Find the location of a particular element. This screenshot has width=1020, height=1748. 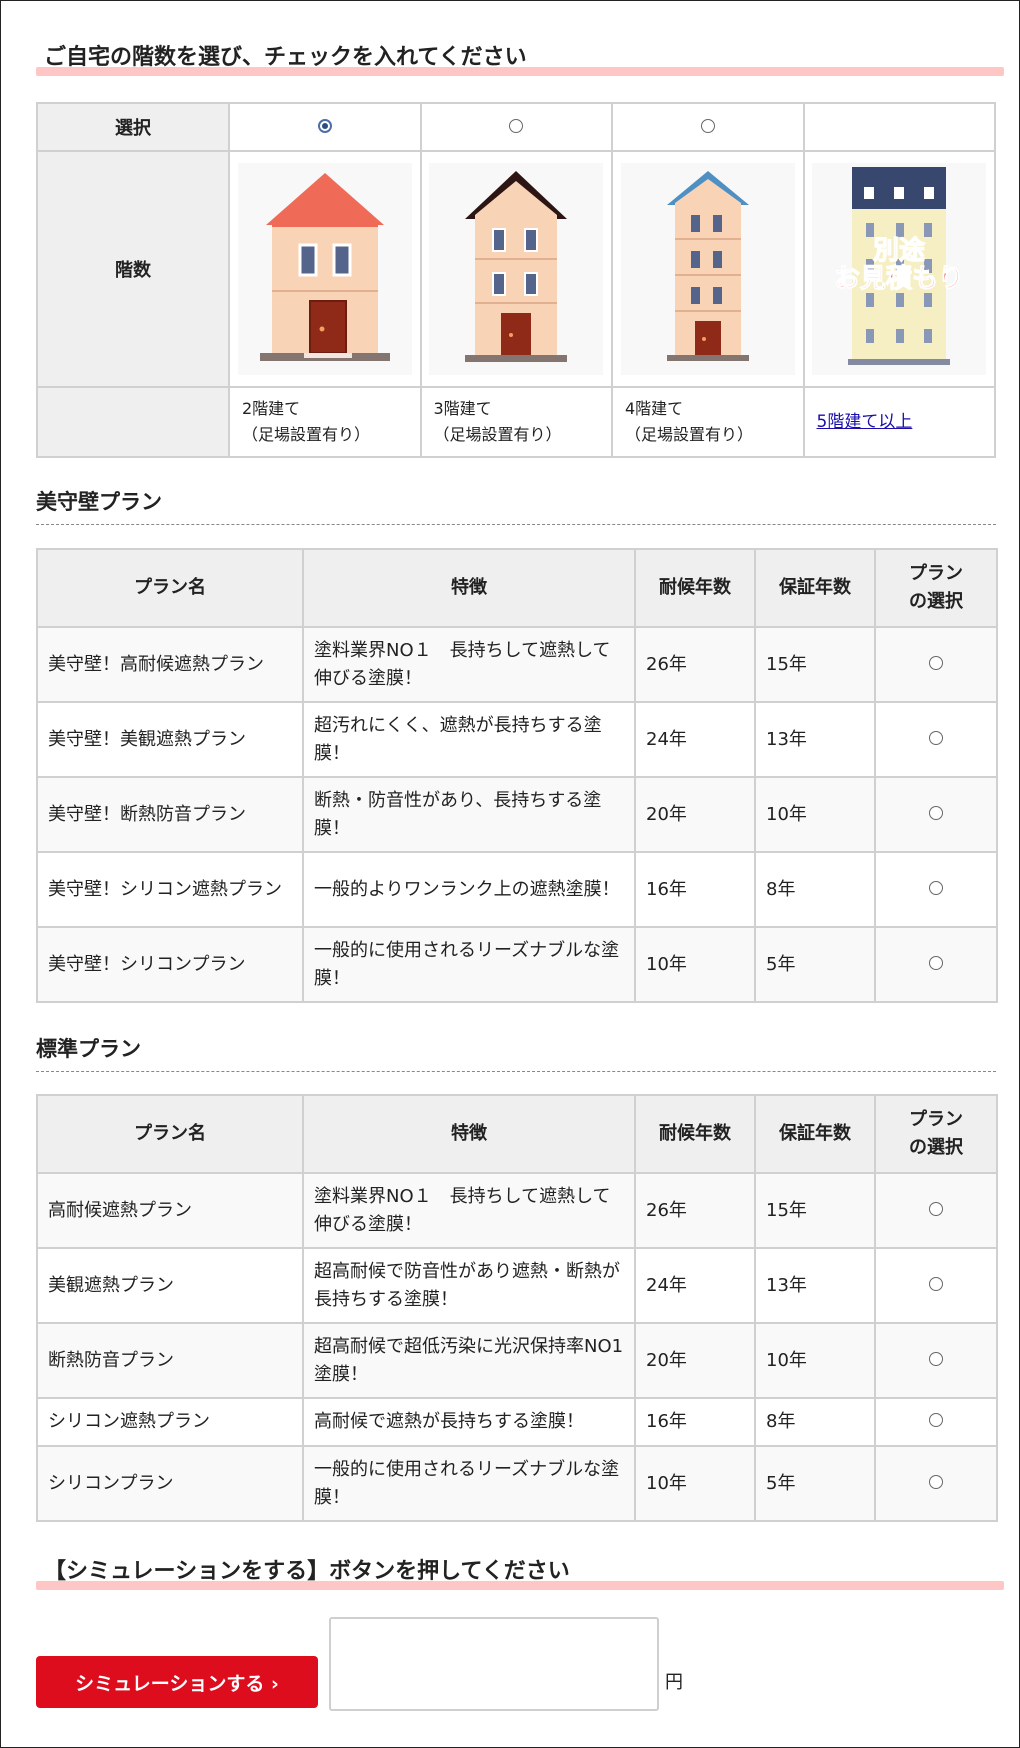

plan-name-cell: 美守壁！美観遮熱プラン is located at coordinates (170, 739).